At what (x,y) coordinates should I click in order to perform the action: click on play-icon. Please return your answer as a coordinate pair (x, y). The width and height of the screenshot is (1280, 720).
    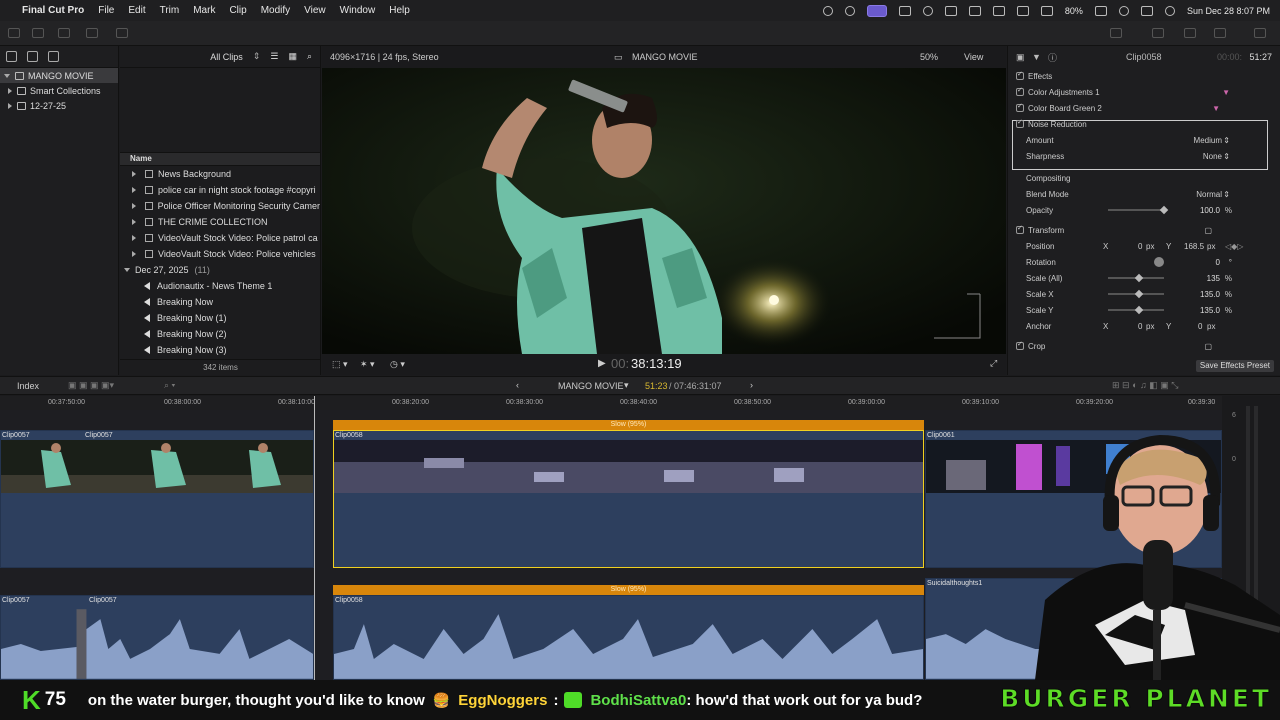
    Looking at the image, I should click on (927, 10).